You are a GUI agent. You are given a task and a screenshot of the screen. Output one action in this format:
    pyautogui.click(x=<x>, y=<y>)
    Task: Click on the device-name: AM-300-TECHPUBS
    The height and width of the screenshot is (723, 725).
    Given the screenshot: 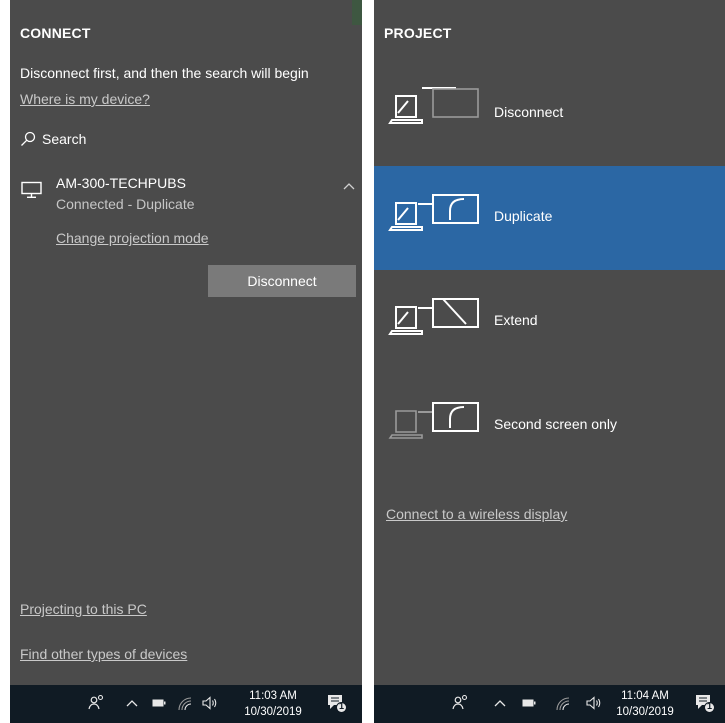 What is the action you would take?
    pyautogui.click(x=121, y=183)
    